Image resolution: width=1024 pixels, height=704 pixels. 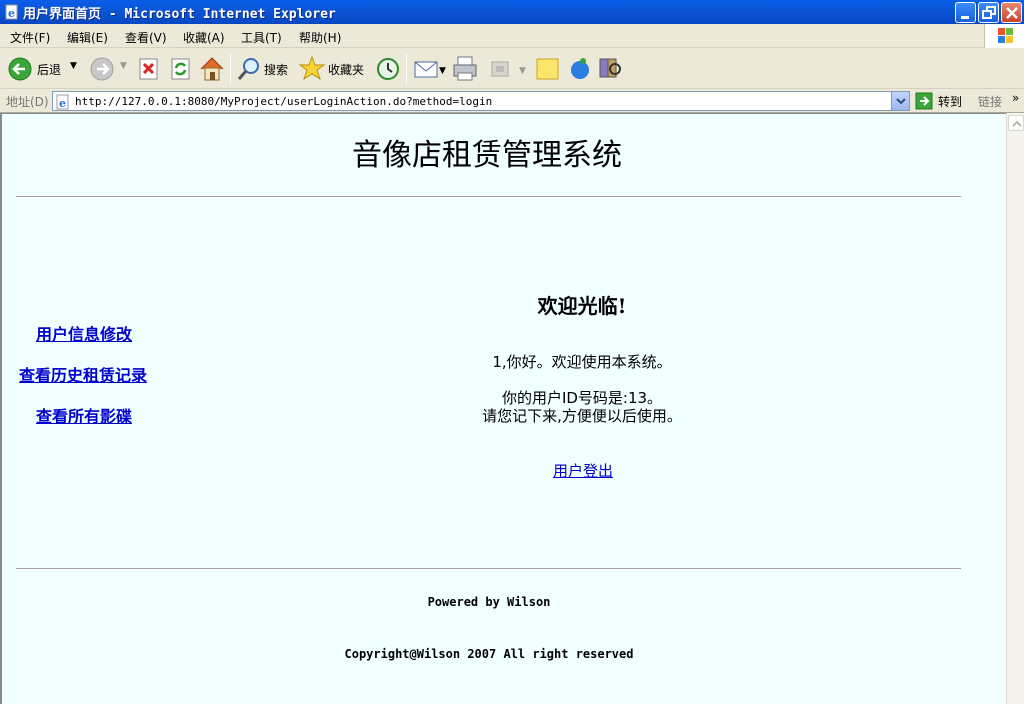 What do you see at coordinates (261, 37) in the screenshot?
I see `menu-tools: 工具(T)` at bounding box center [261, 37].